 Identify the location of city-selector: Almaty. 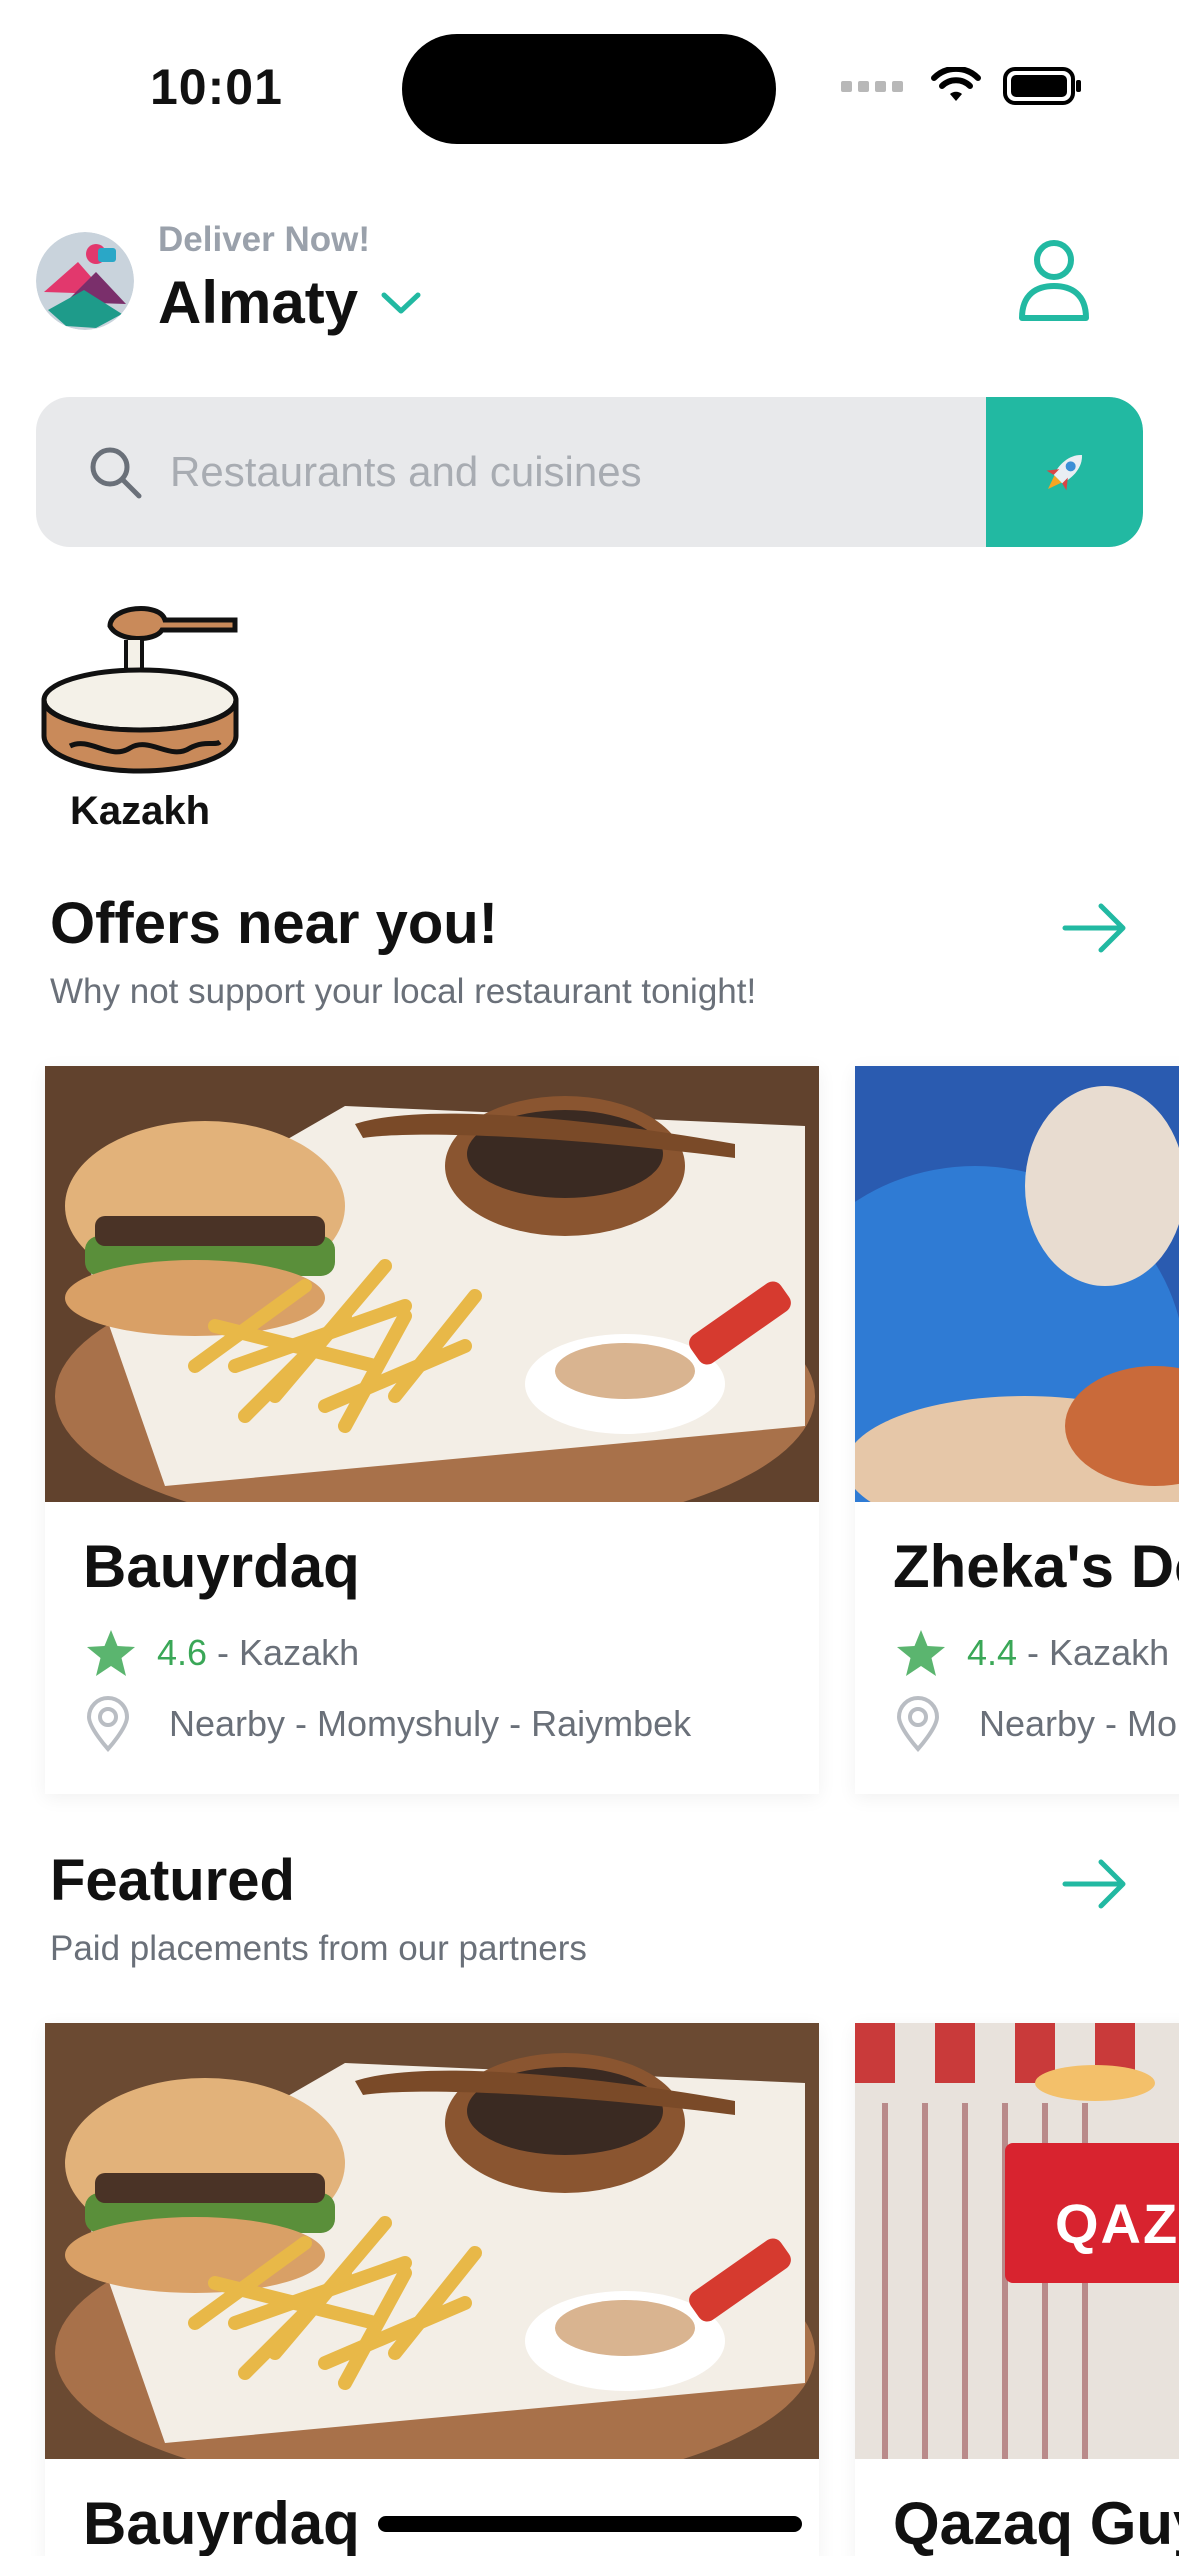
(290, 302).